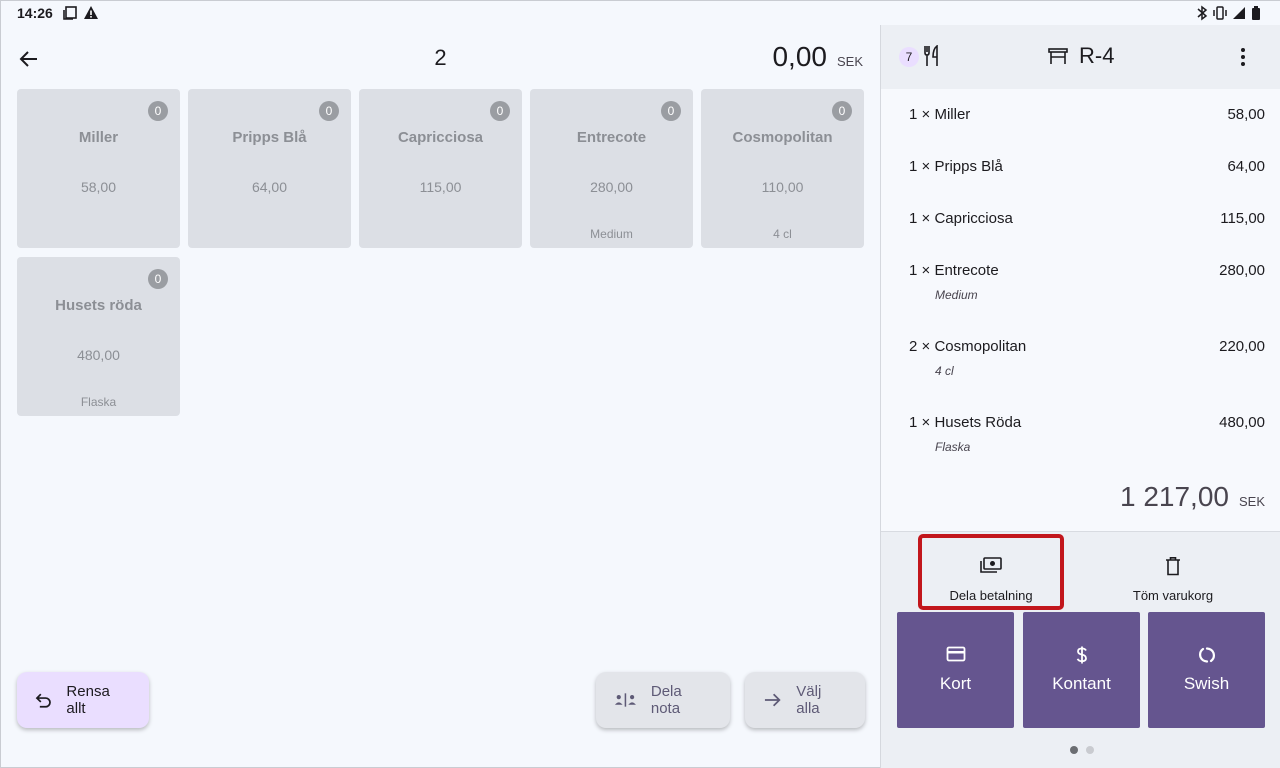  Describe the element at coordinates (98, 336) in the screenshot. I see `product-tile: 0 Husets röda 480,00 Flaska` at that location.